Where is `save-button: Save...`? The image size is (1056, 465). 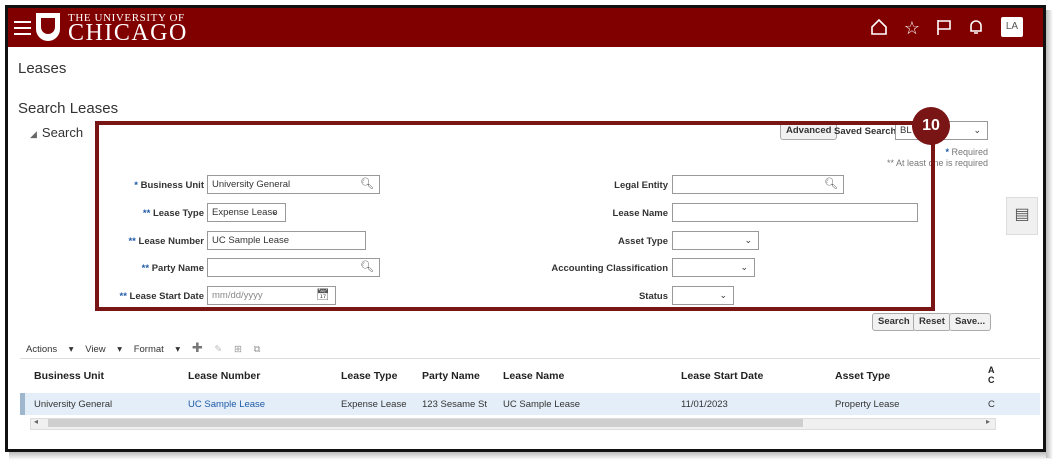
save-button: Save... is located at coordinates (970, 322).